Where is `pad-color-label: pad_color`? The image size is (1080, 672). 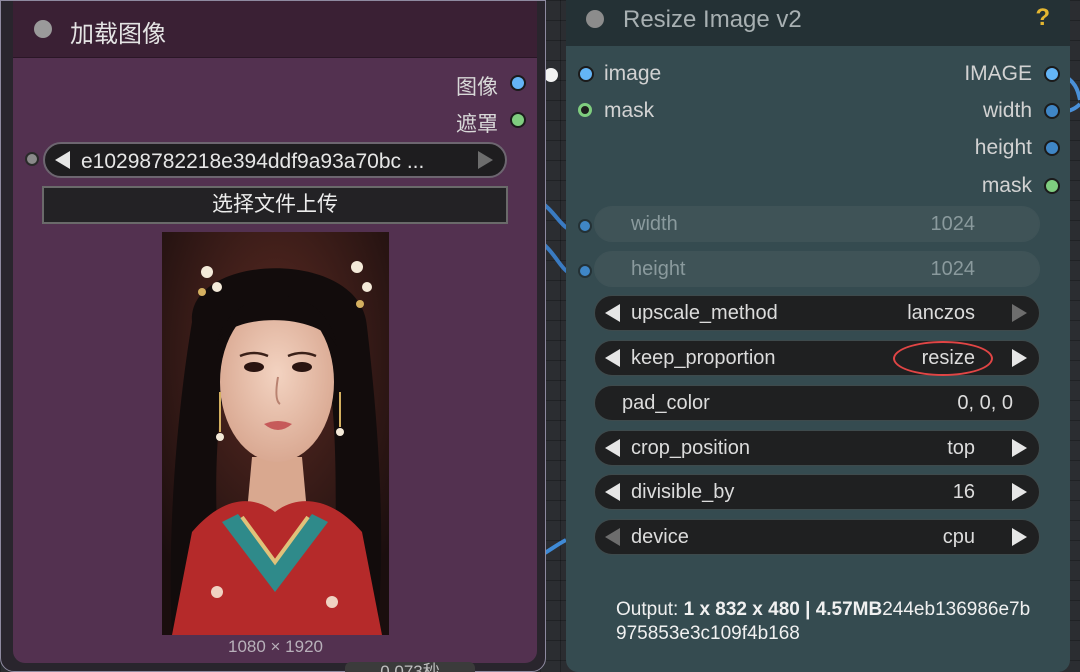 pad-color-label: pad_color is located at coordinates (666, 403).